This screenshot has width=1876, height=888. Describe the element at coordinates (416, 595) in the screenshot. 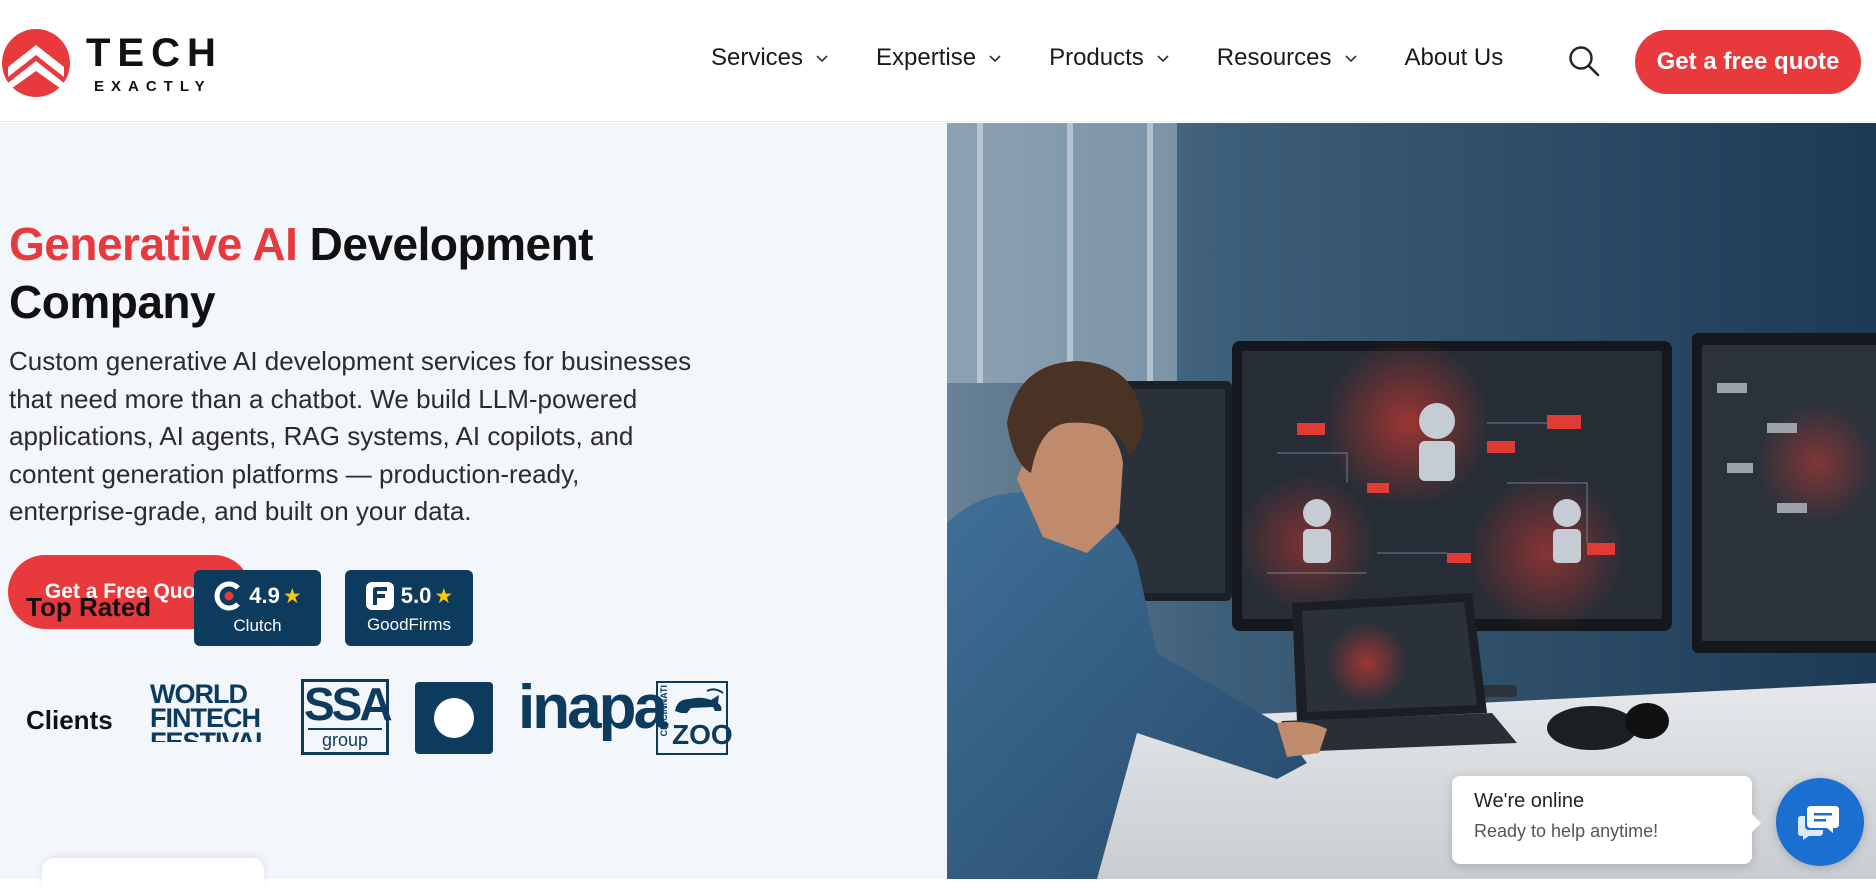

I see `goodfirms-score: 5.0` at that location.